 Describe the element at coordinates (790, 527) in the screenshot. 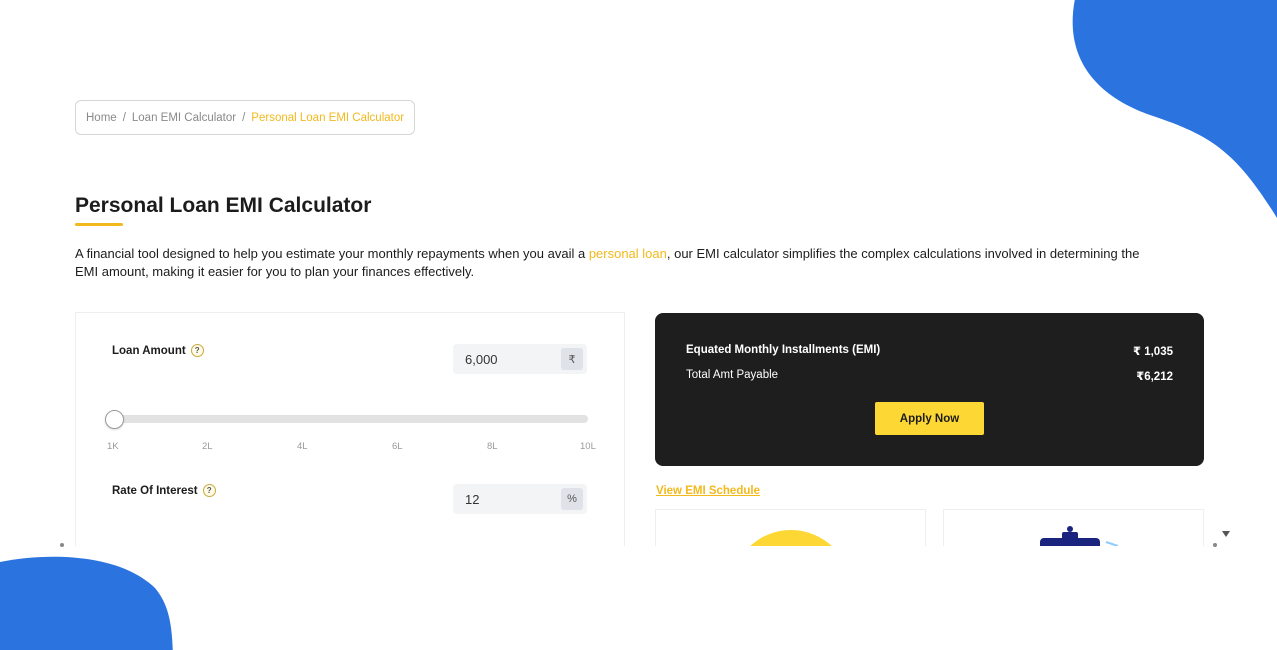

I see `emi-breakdown-chart-card` at that location.